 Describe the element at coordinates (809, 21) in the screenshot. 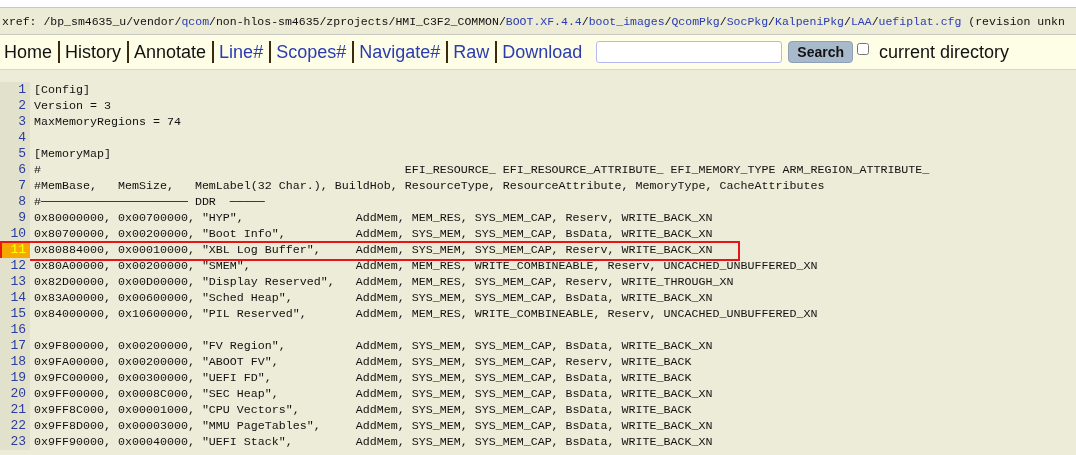

I see `path-link: KalpeniPkg` at that location.